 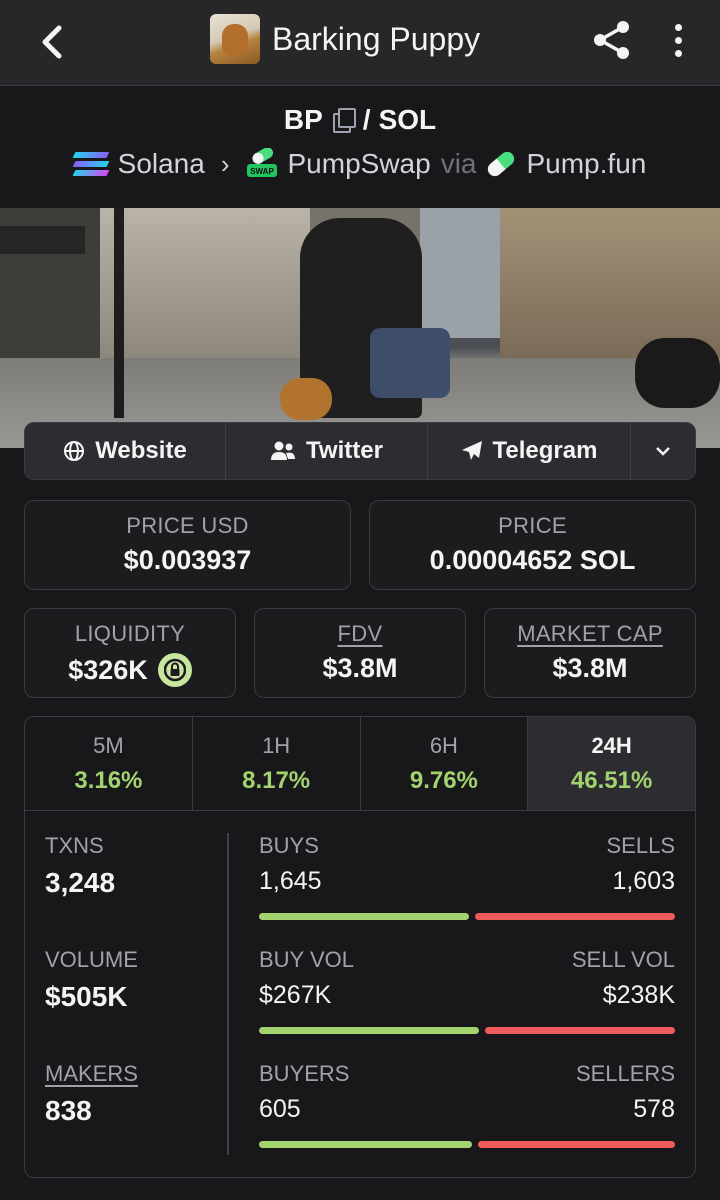 I want to click on chain-breadcrumb: Solana › SWAP PumpSwap via Pump.fun, so click(x=360, y=163).